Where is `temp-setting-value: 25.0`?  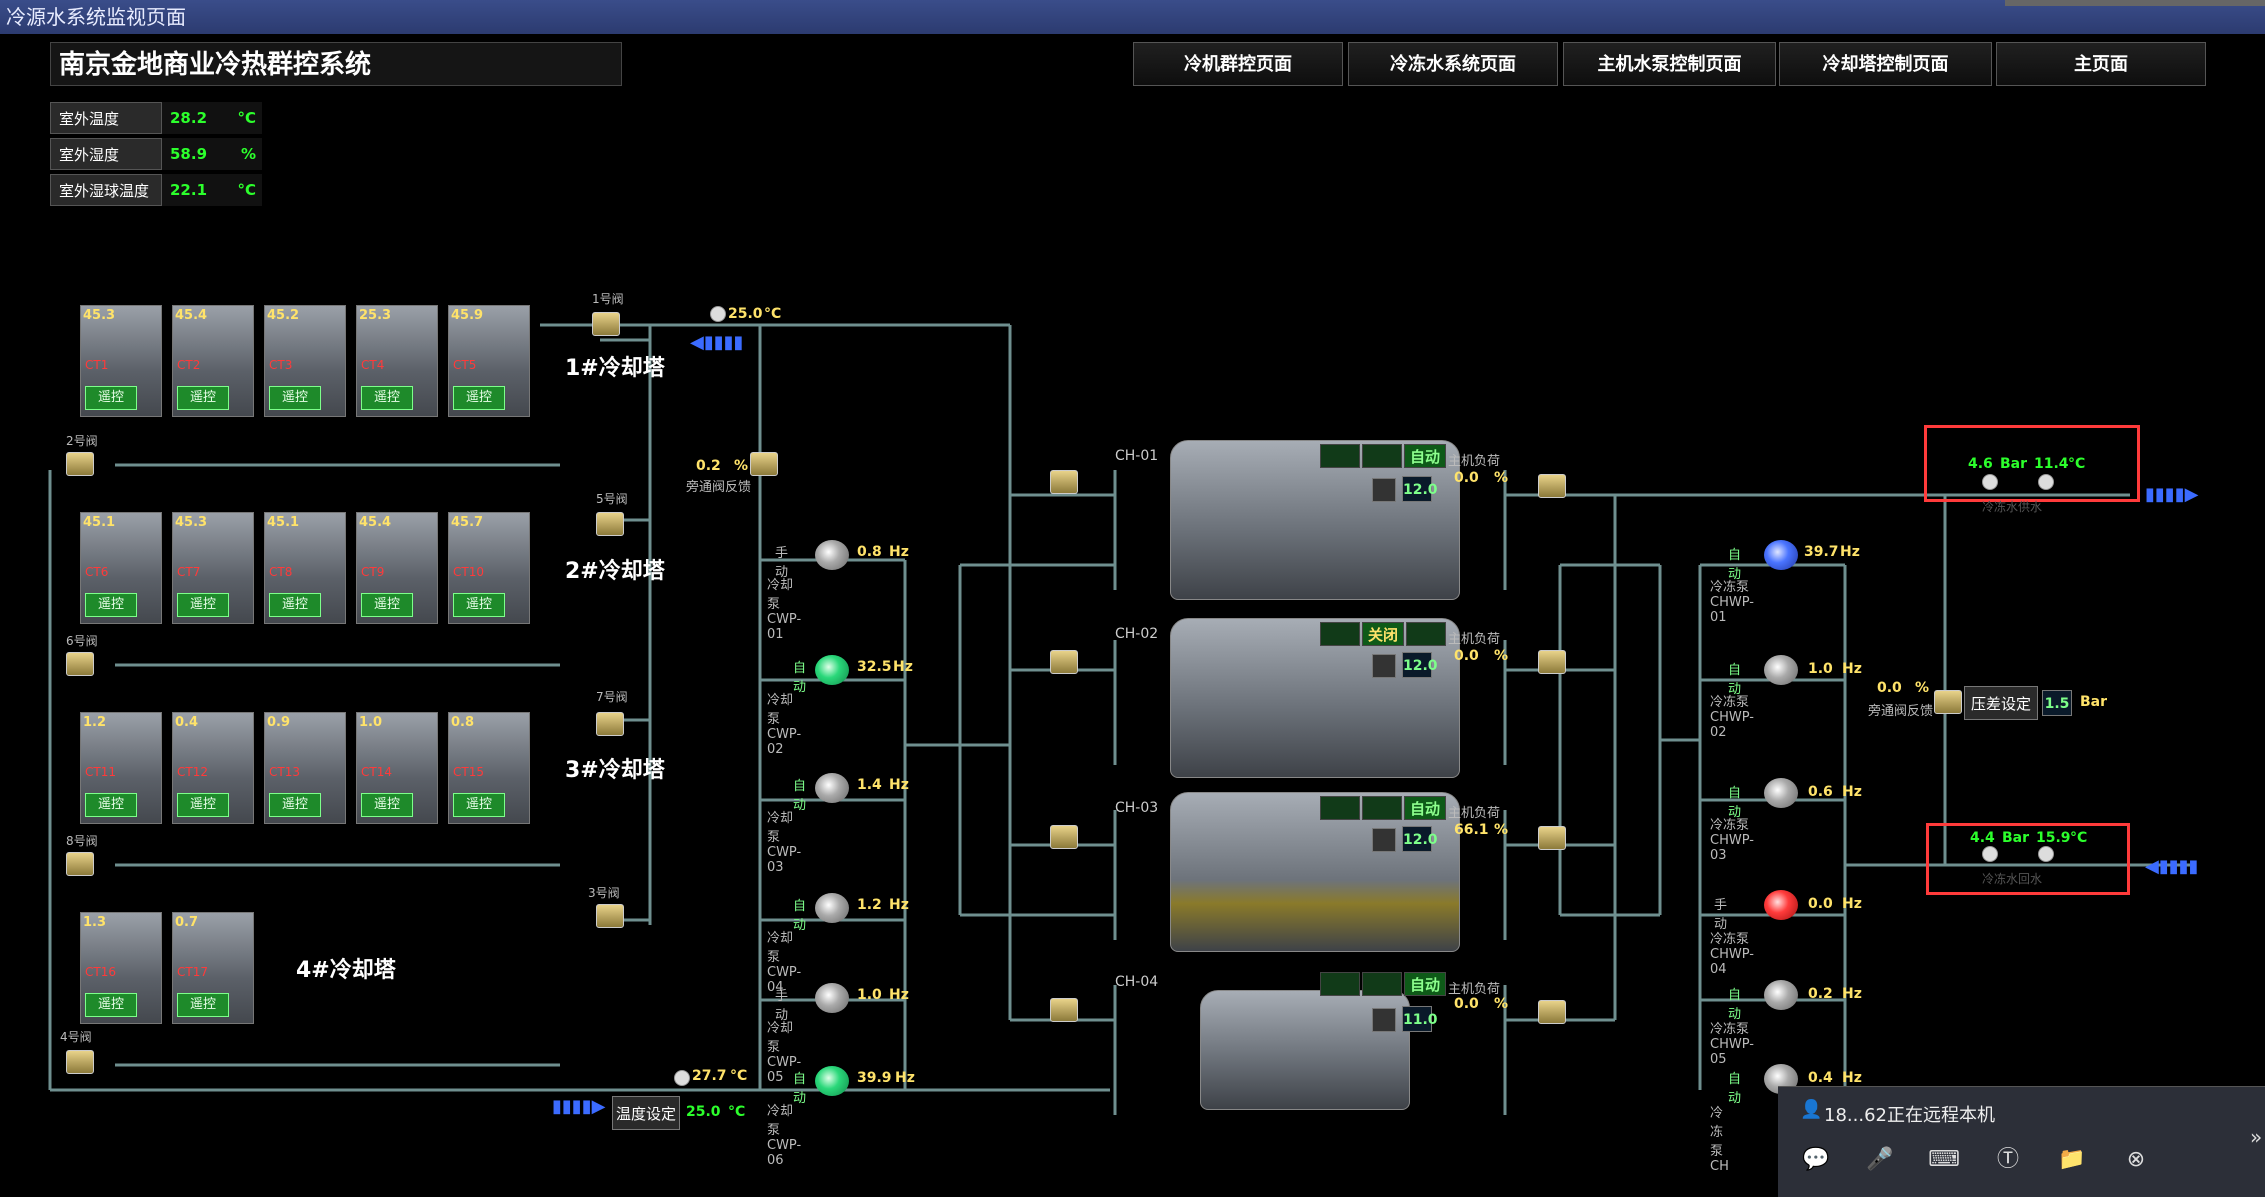 temp-setting-value: 25.0 is located at coordinates (703, 1112).